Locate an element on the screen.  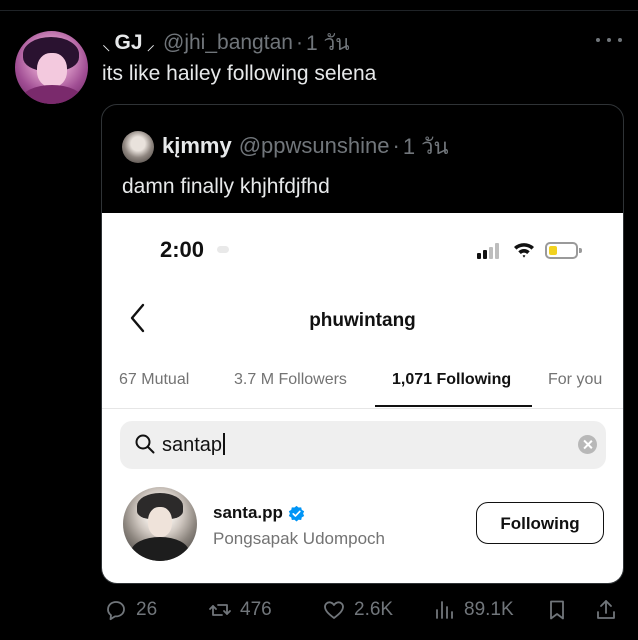
bookmark-icon is located at coordinates (557, 610).